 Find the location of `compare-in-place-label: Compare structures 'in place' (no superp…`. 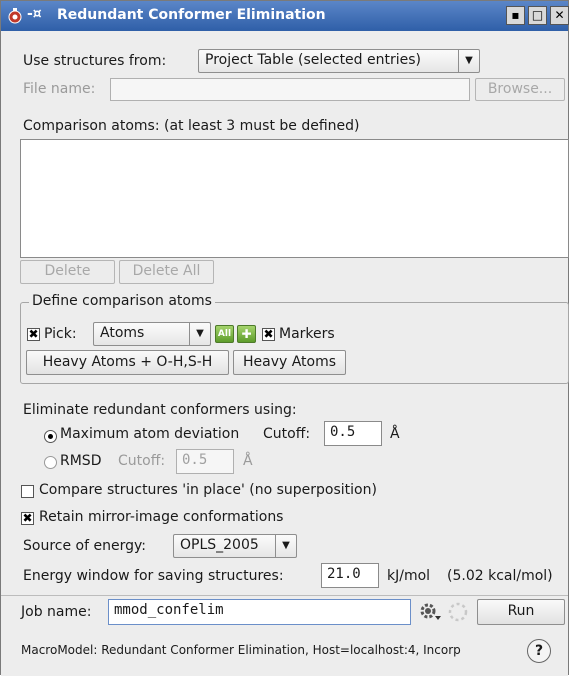

compare-in-place-label: Compare structures 'in place' (no superp… is located at coordinates (208, 490).